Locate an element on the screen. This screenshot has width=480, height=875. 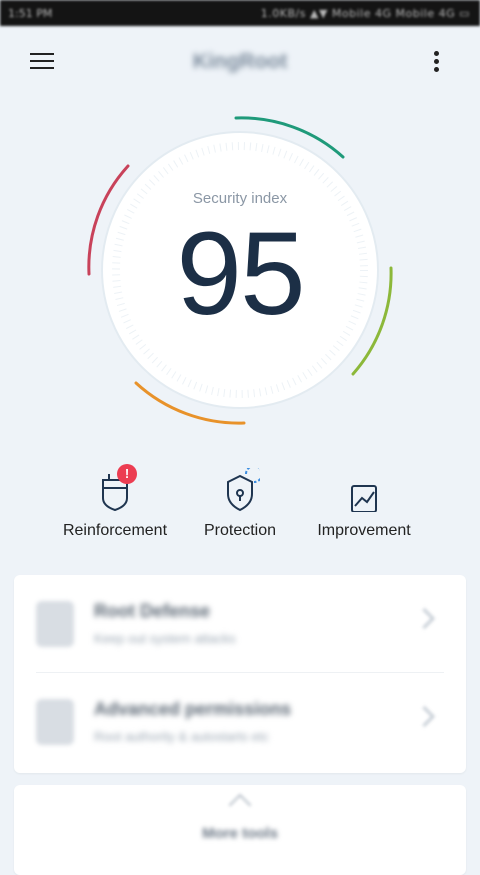
list-item-title: Advanced permissions is located at coordinates (193, 709).